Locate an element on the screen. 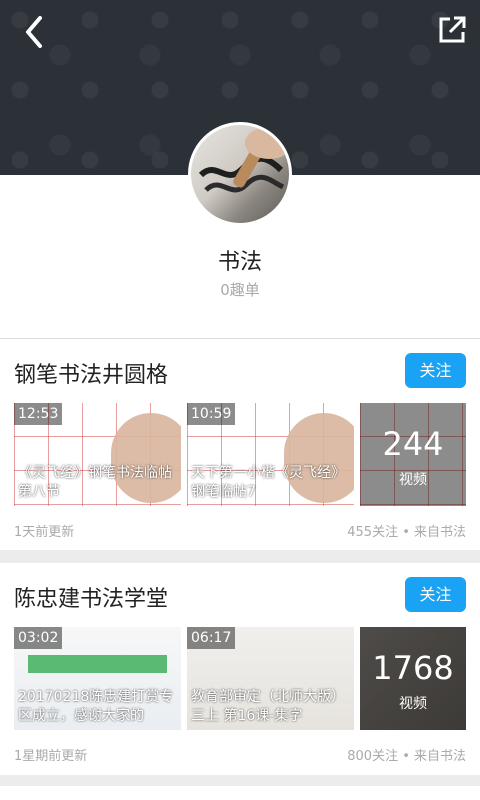 The image size is (480, 800). back-button is located at coordinates (36, 32).